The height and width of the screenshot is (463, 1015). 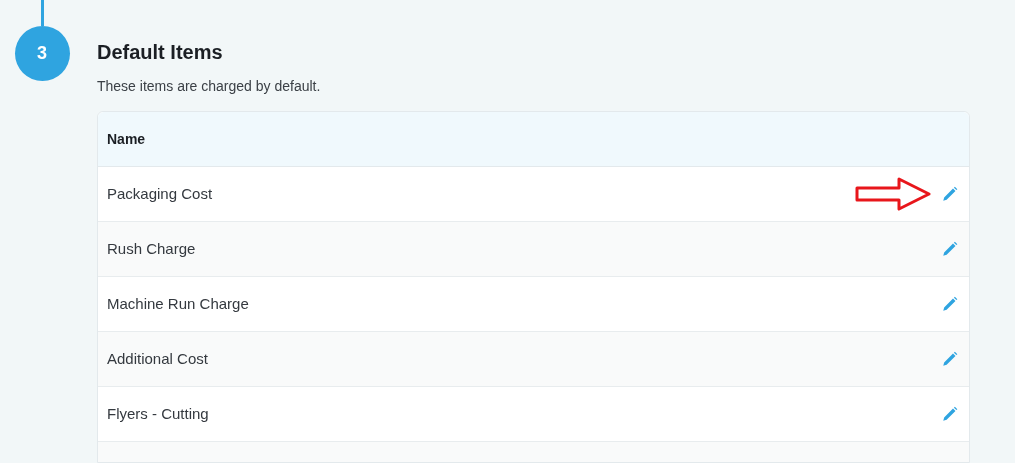 What do you see at coordinates (152, 248) in the screenshot?
I see `item-name: Rush Charge` at bounding box center [152, 248].